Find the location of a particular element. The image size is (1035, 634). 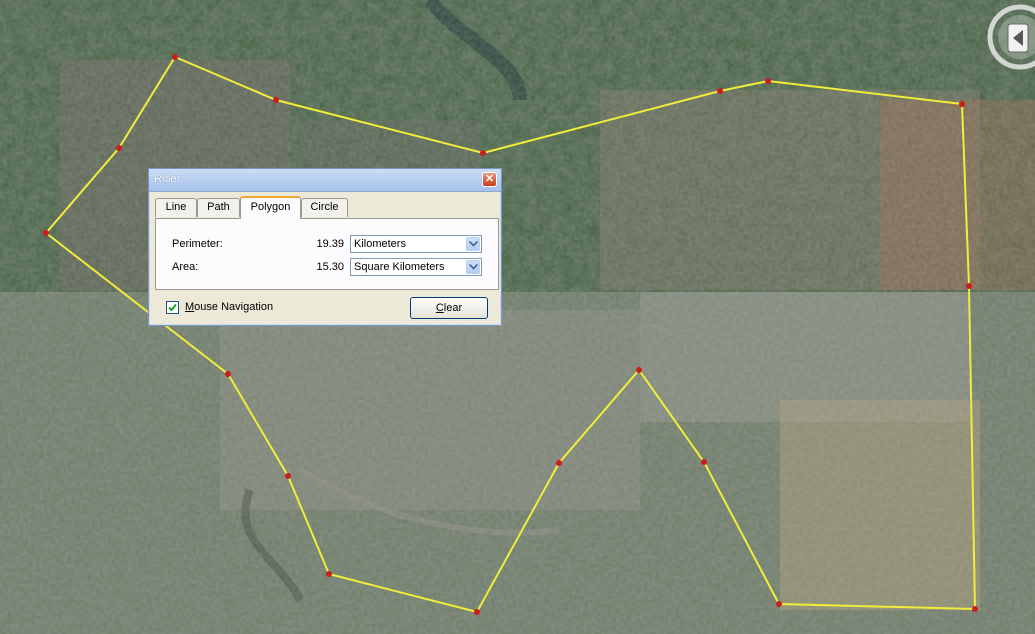

tab-path: Path is located at coordinates (218, 207).